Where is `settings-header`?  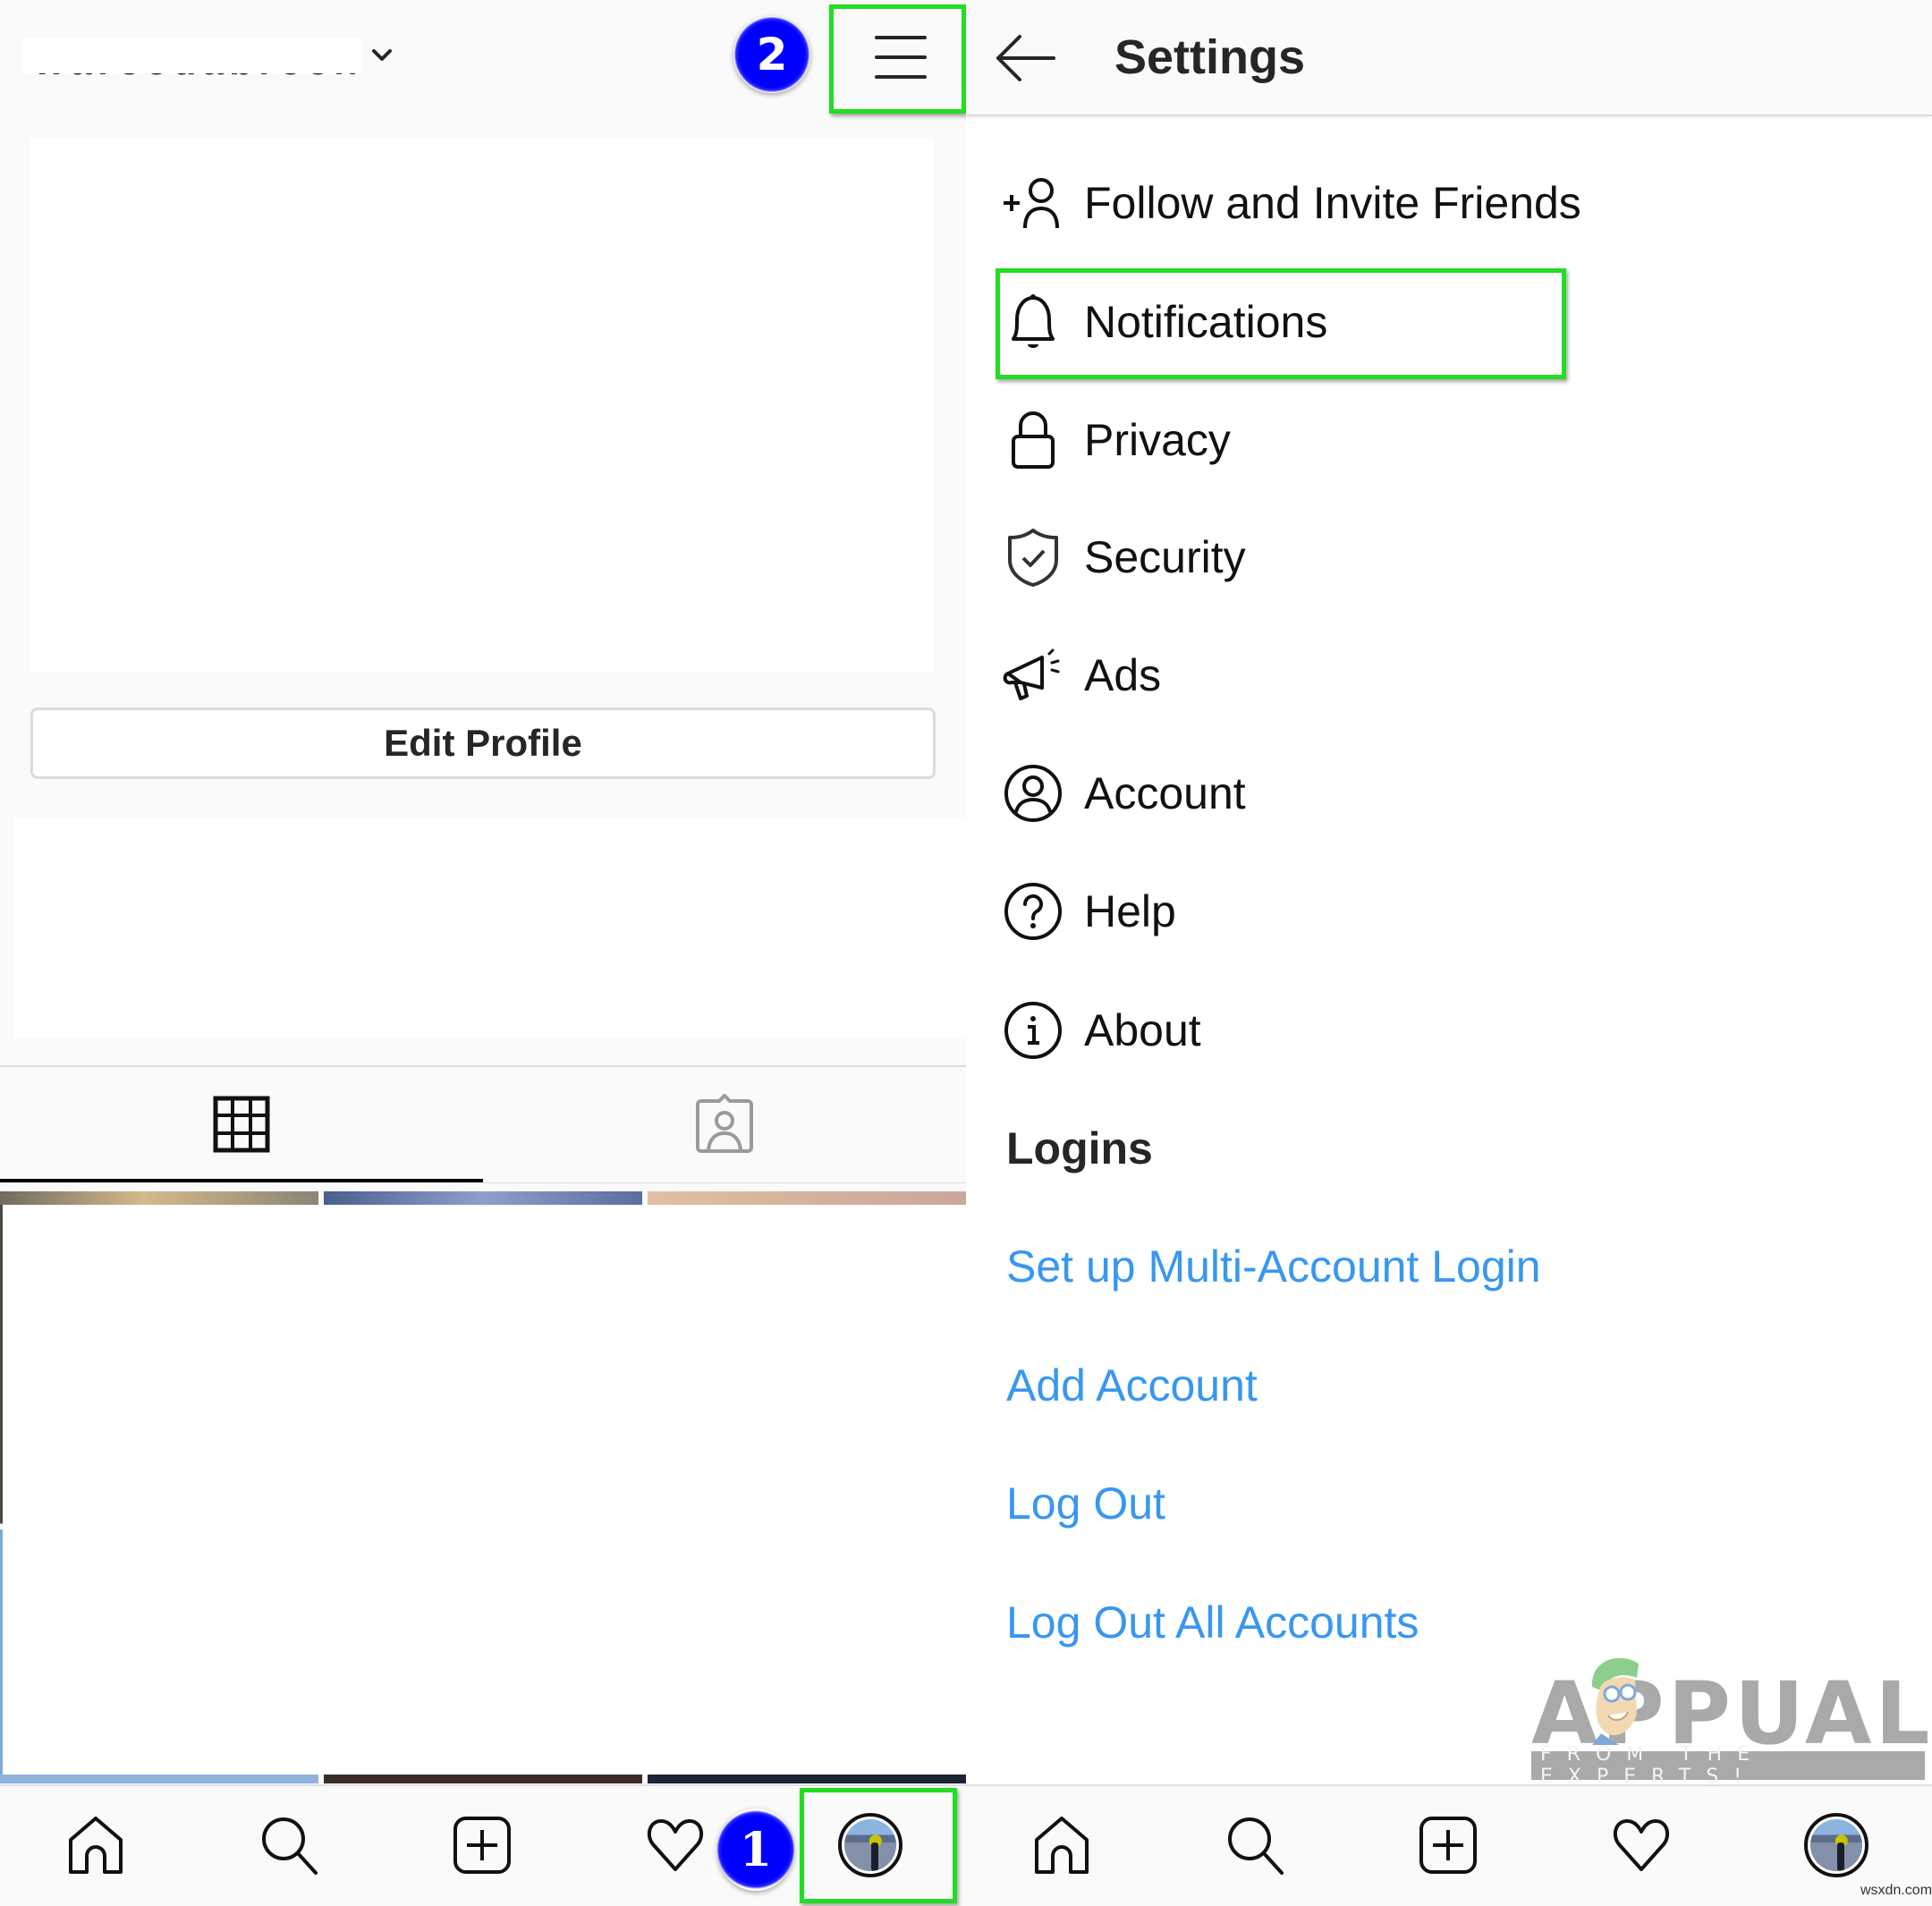 settings-header is located at coordinates (1449, 58).